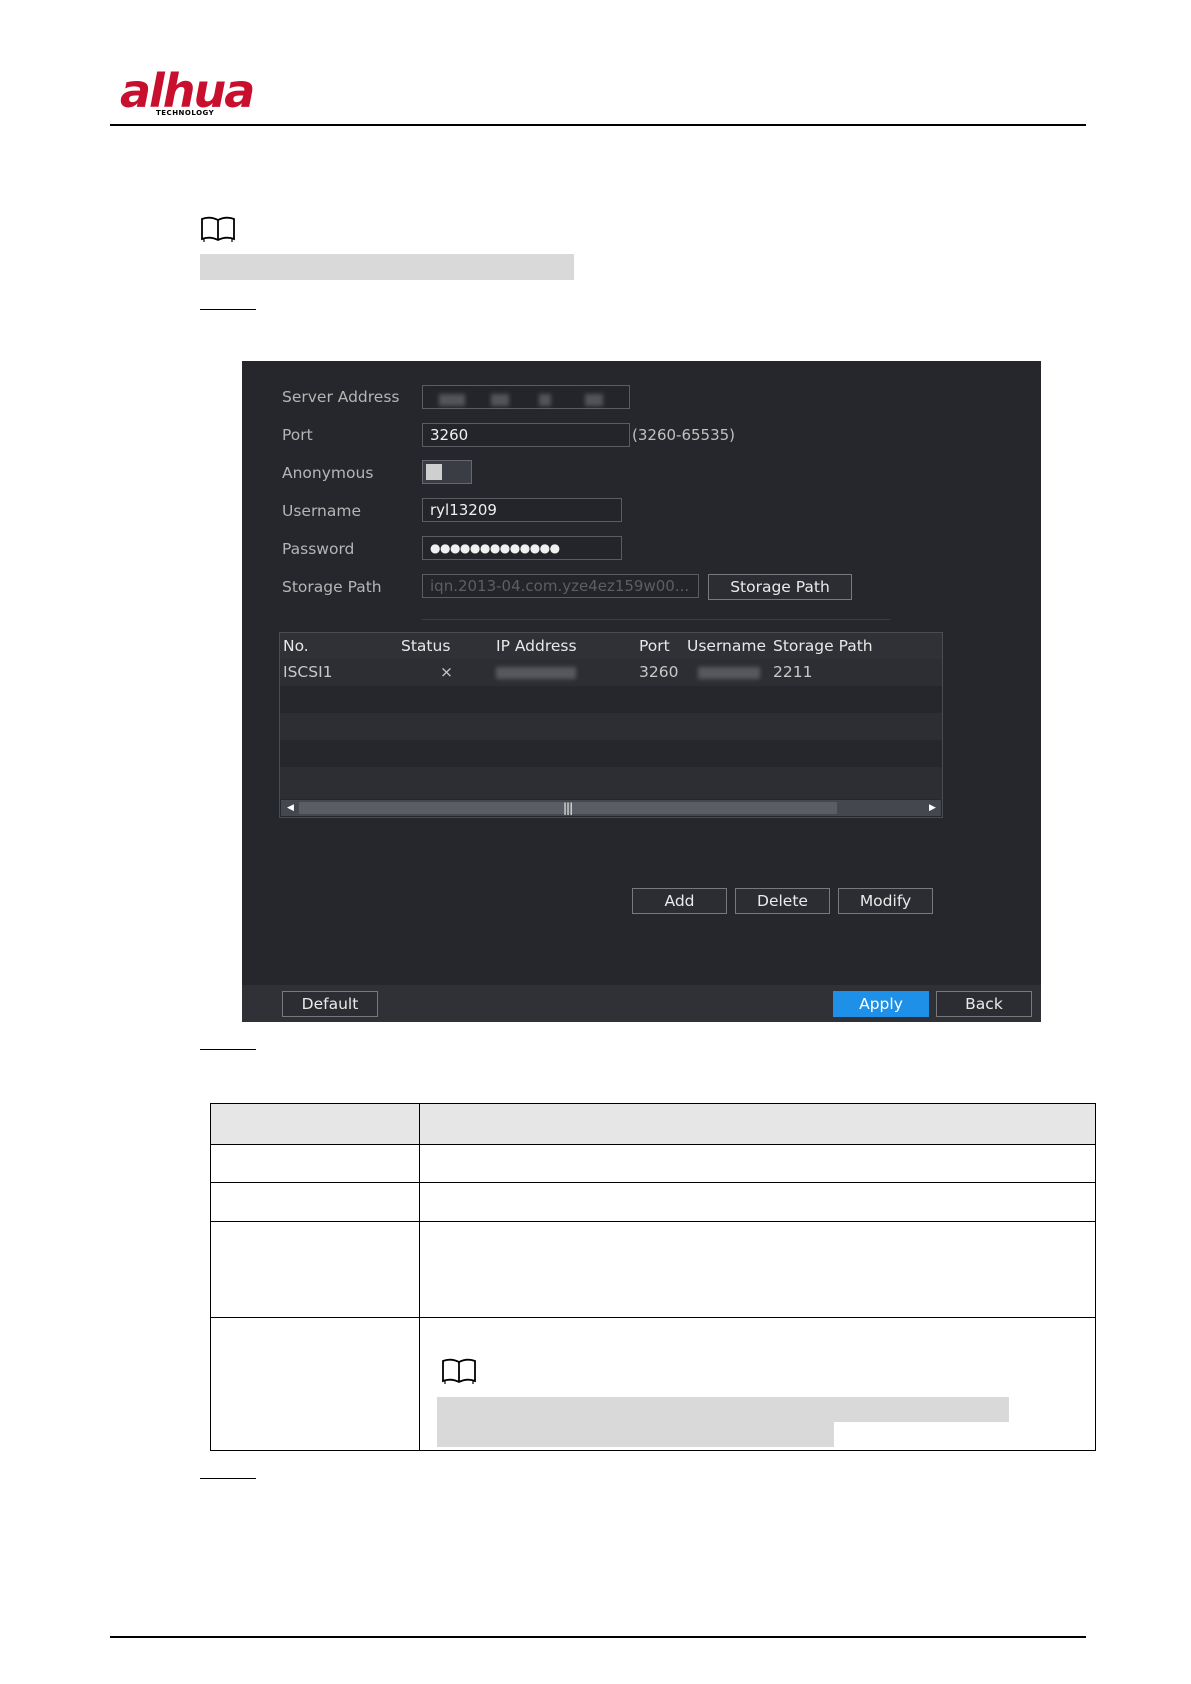  What do you see at coordinates (881, 1004) in the screenshot?
I see `apply-button: Apply` at bounding box center [881, 1004].